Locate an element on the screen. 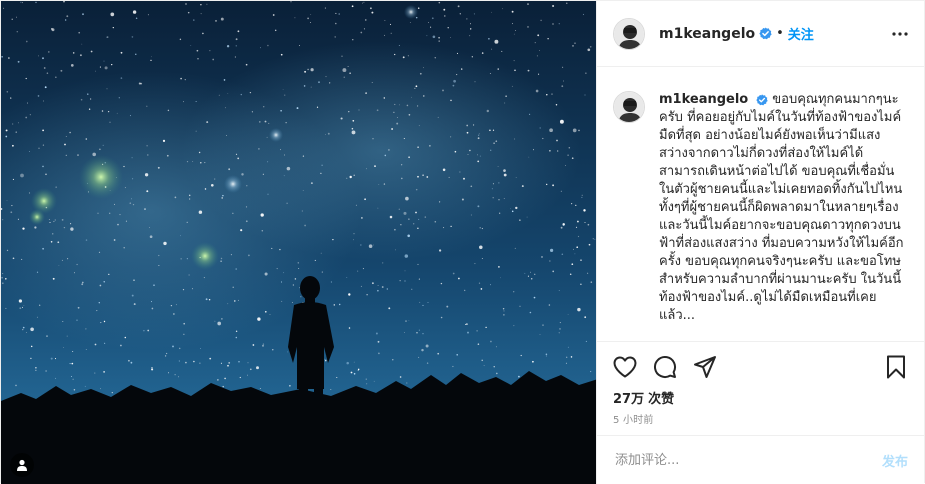 The width and height of the screenshot is (925, 484). more-options-icon is located at coordinates (900, 34).